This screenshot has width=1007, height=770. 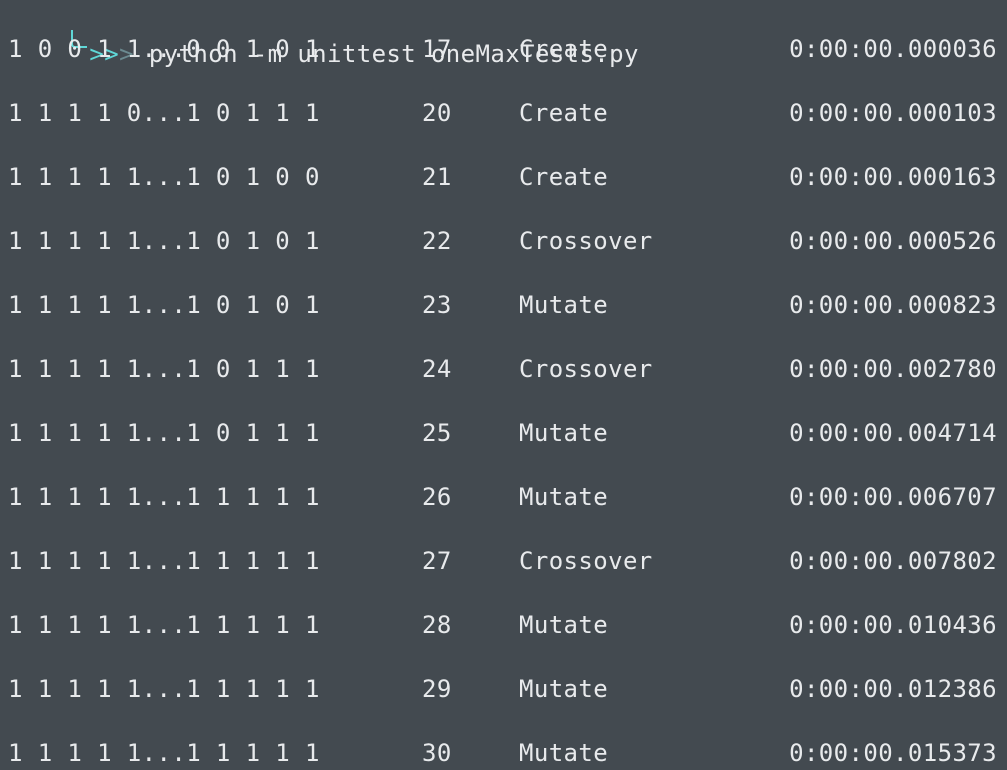 What do you see at coordinates (893, 689) in the screenshot?
I see `elapsed-time: 0:00:00.012386` at bounding box center [893, 689].